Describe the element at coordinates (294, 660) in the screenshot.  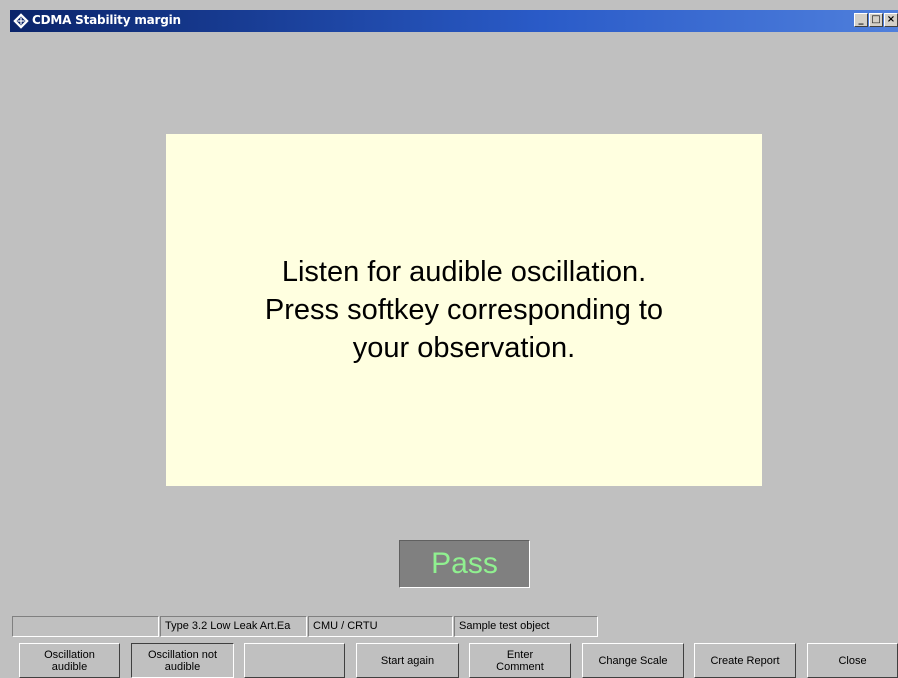
I see `empty-softkey-button` at that location.